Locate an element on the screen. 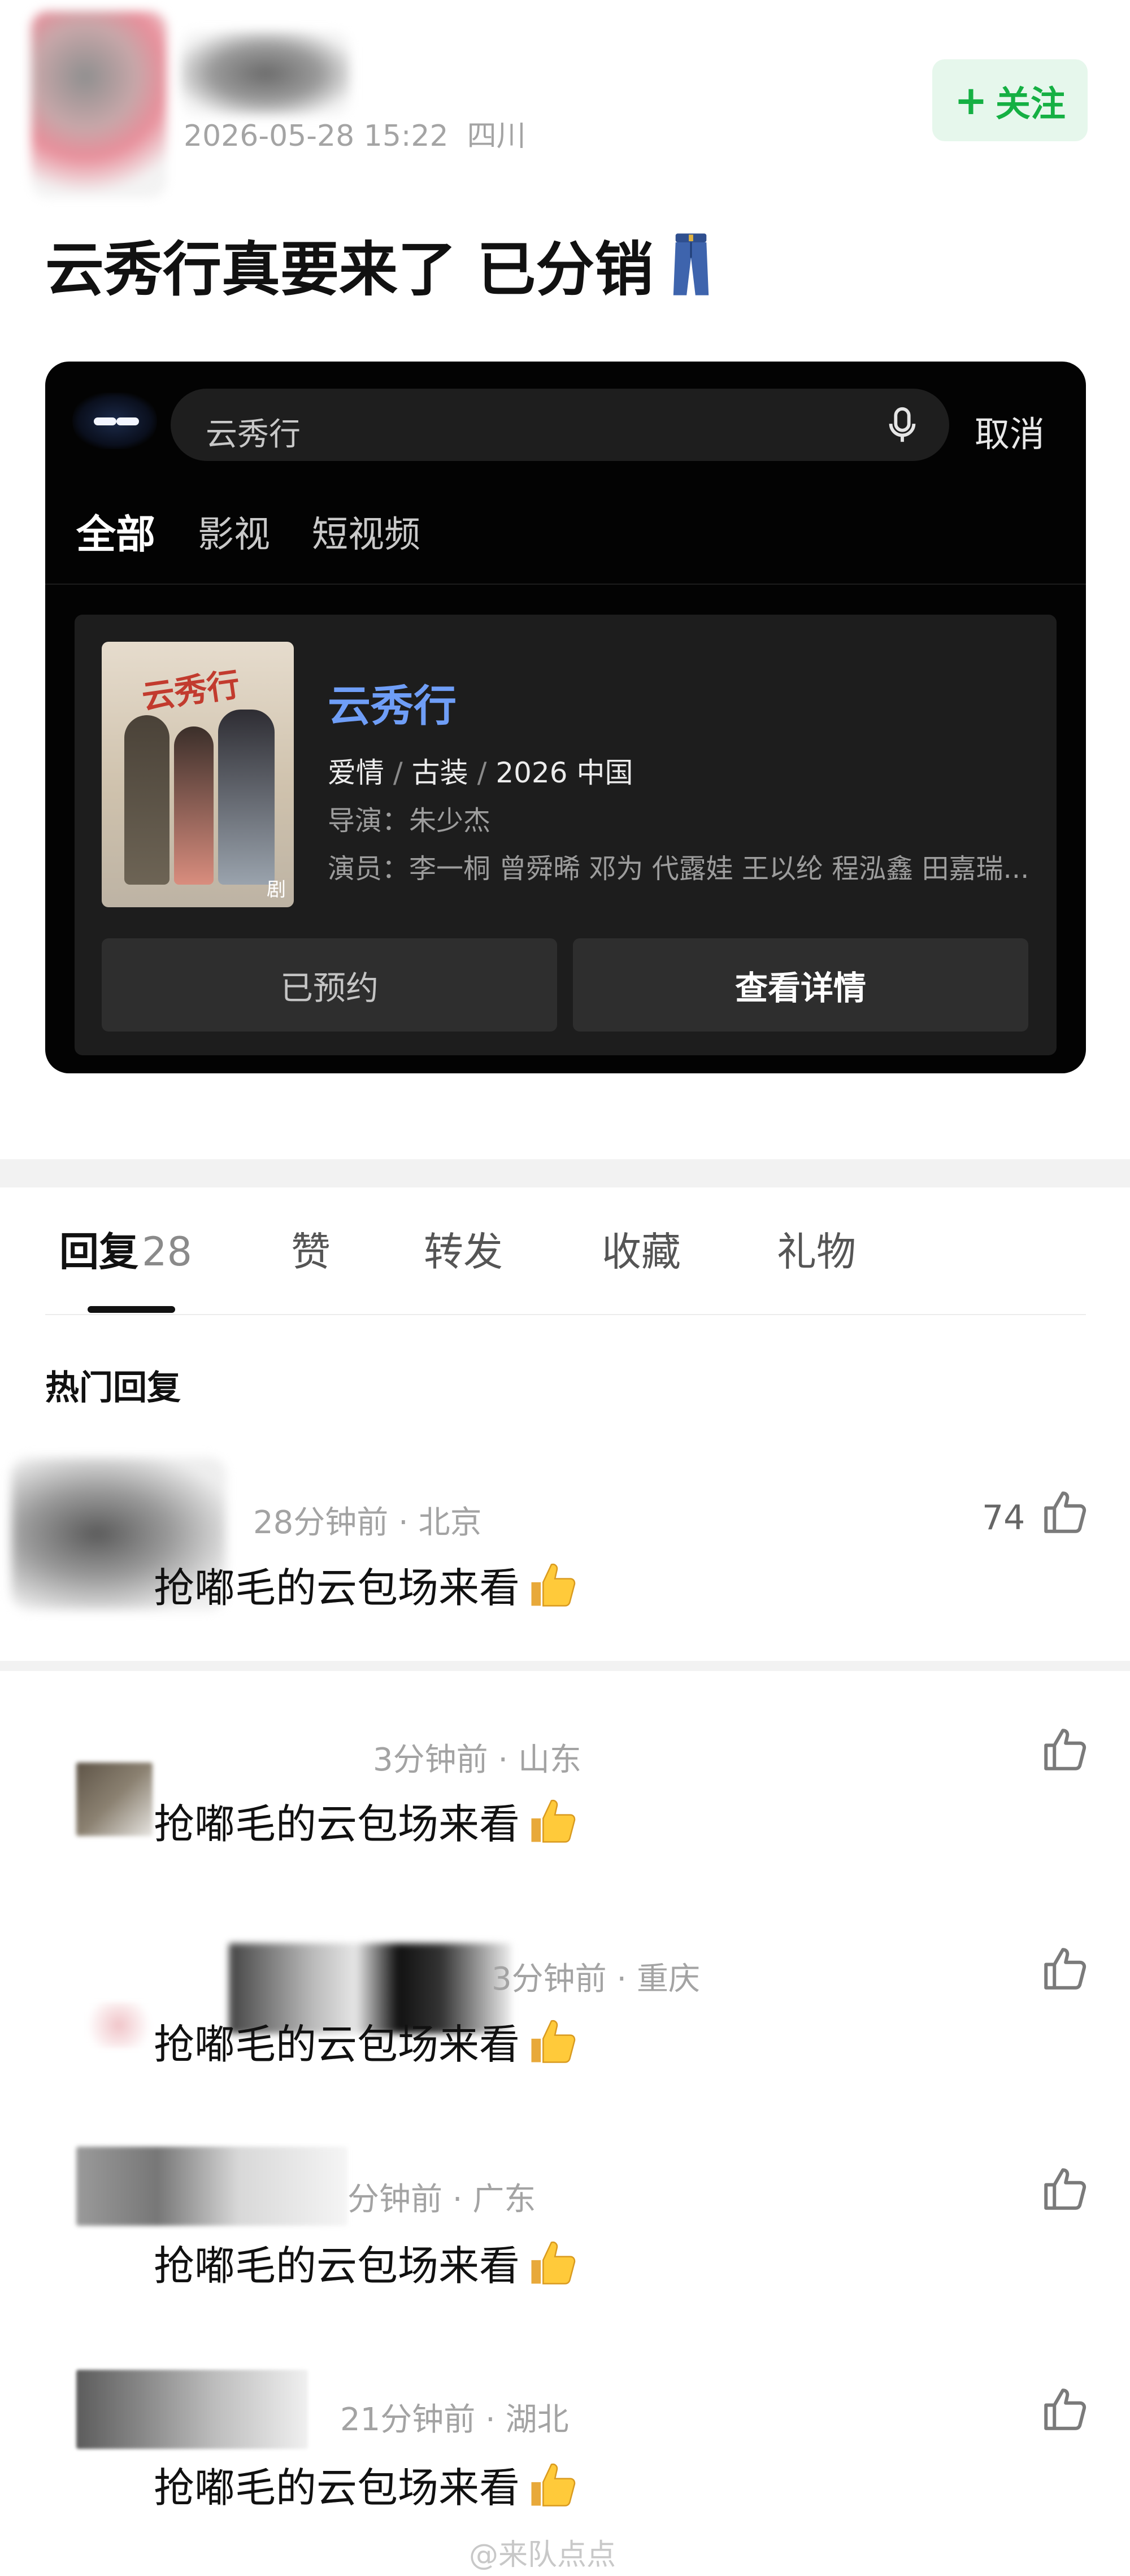 This screenshot has height=2576, width=1130. poster-badge: 剧 is located at coordinates (276, 889).